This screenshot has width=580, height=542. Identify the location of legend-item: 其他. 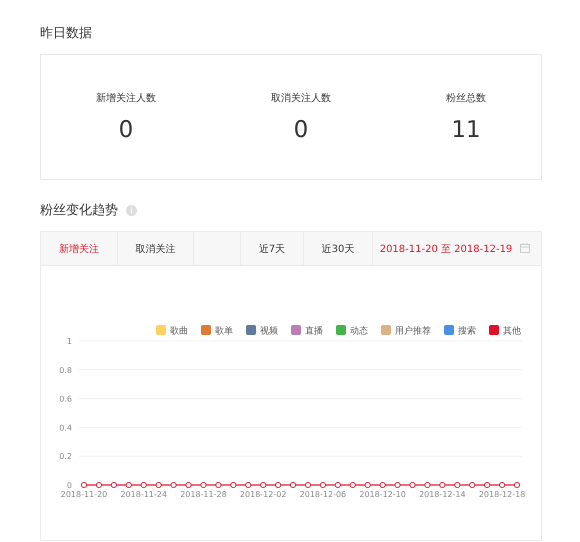
(505, 330).